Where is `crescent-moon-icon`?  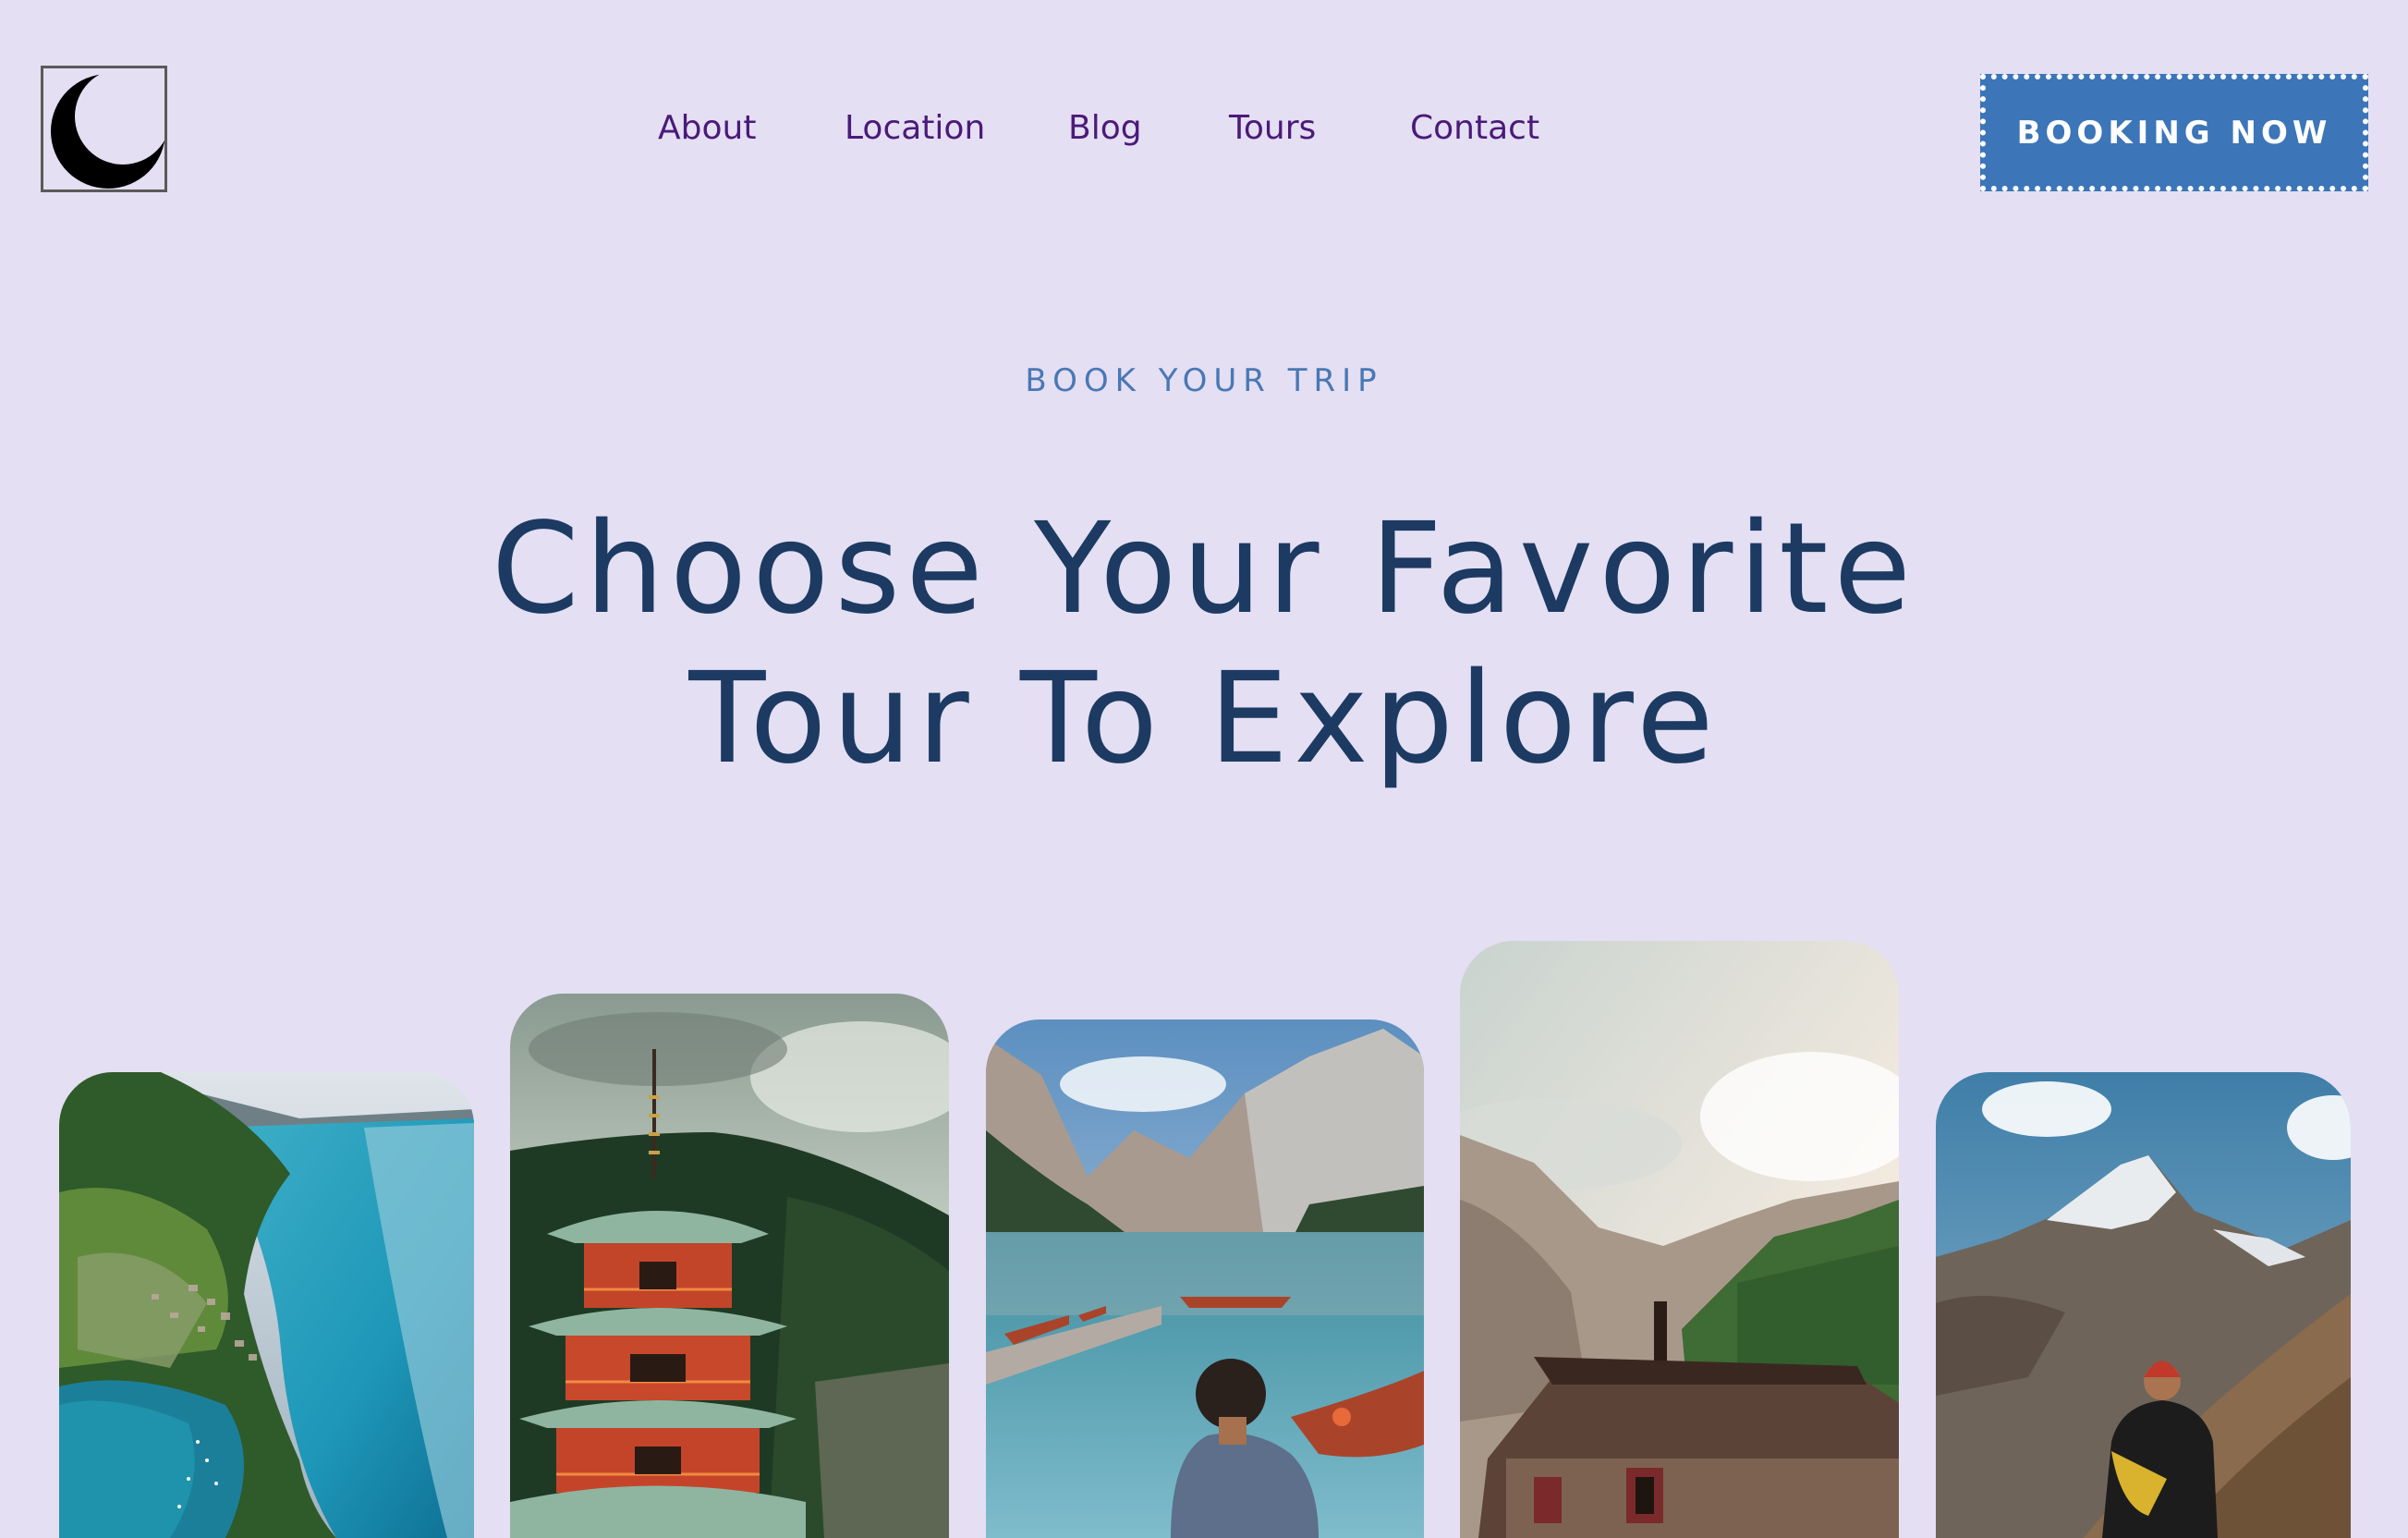
crescent-moon-icon is located at coordinates (107, 131).